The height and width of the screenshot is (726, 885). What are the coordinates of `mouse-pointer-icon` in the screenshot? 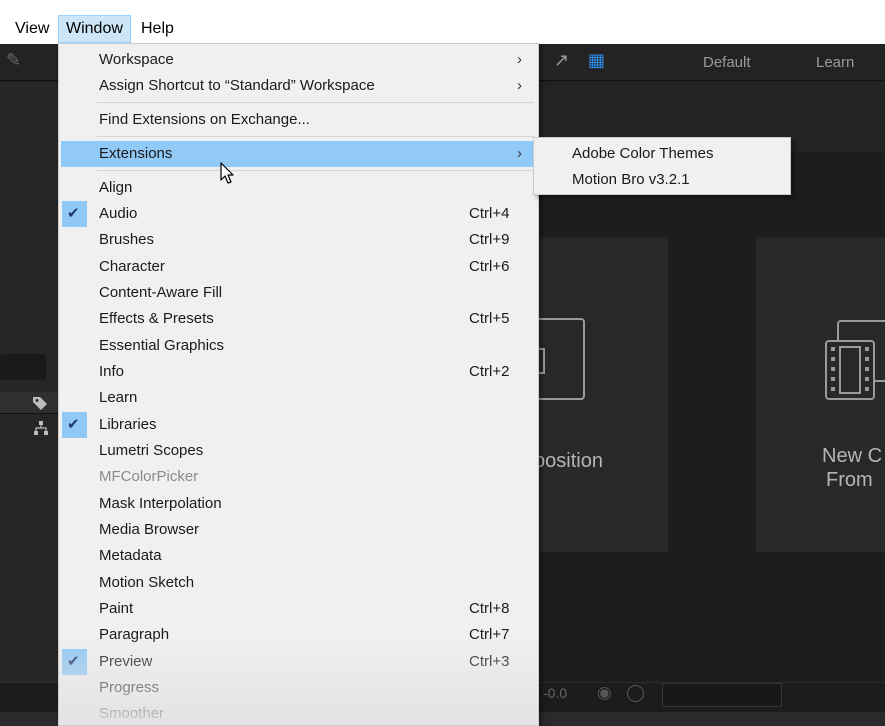 It's located at (227, 173).